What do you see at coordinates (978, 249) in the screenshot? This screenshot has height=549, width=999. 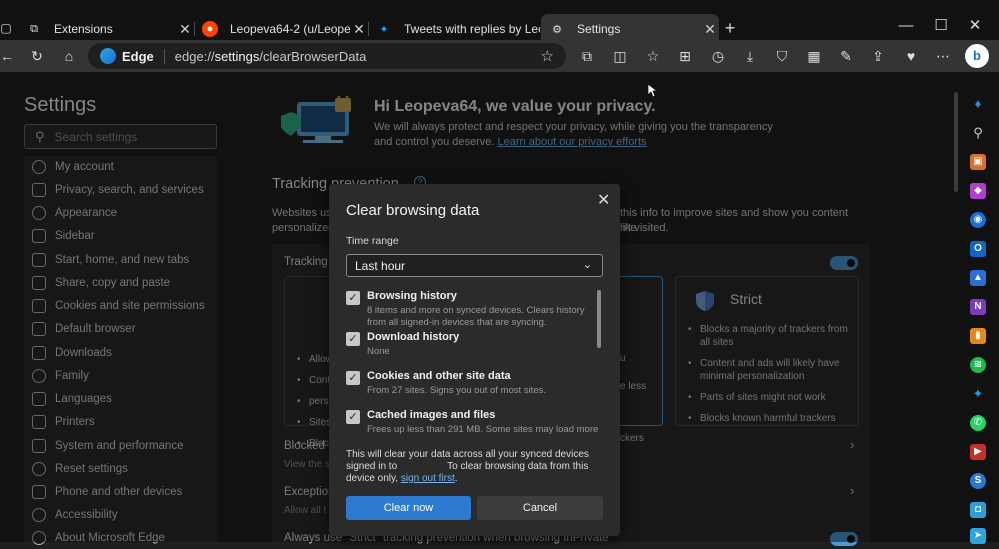 I see `outlook-icon: O` at bounding box center [978, 249].